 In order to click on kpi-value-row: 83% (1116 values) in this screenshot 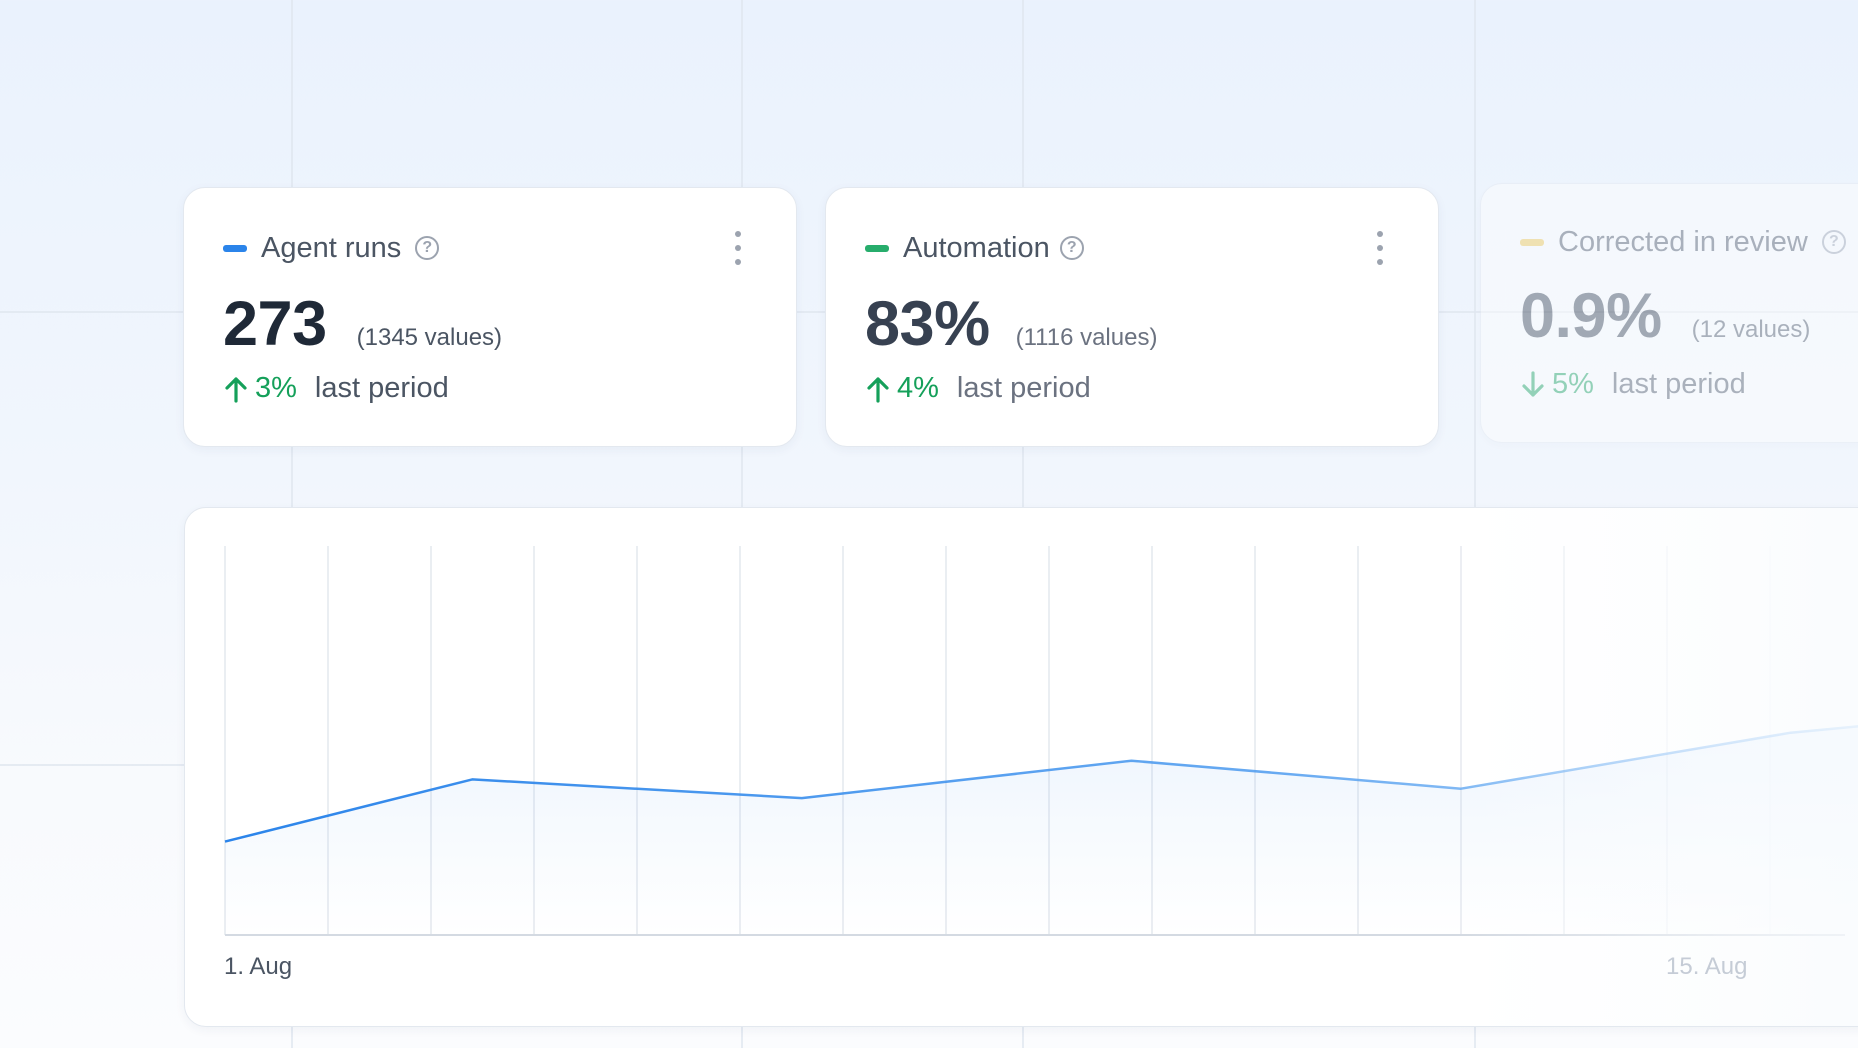, I will do `click(1011, 324)`.